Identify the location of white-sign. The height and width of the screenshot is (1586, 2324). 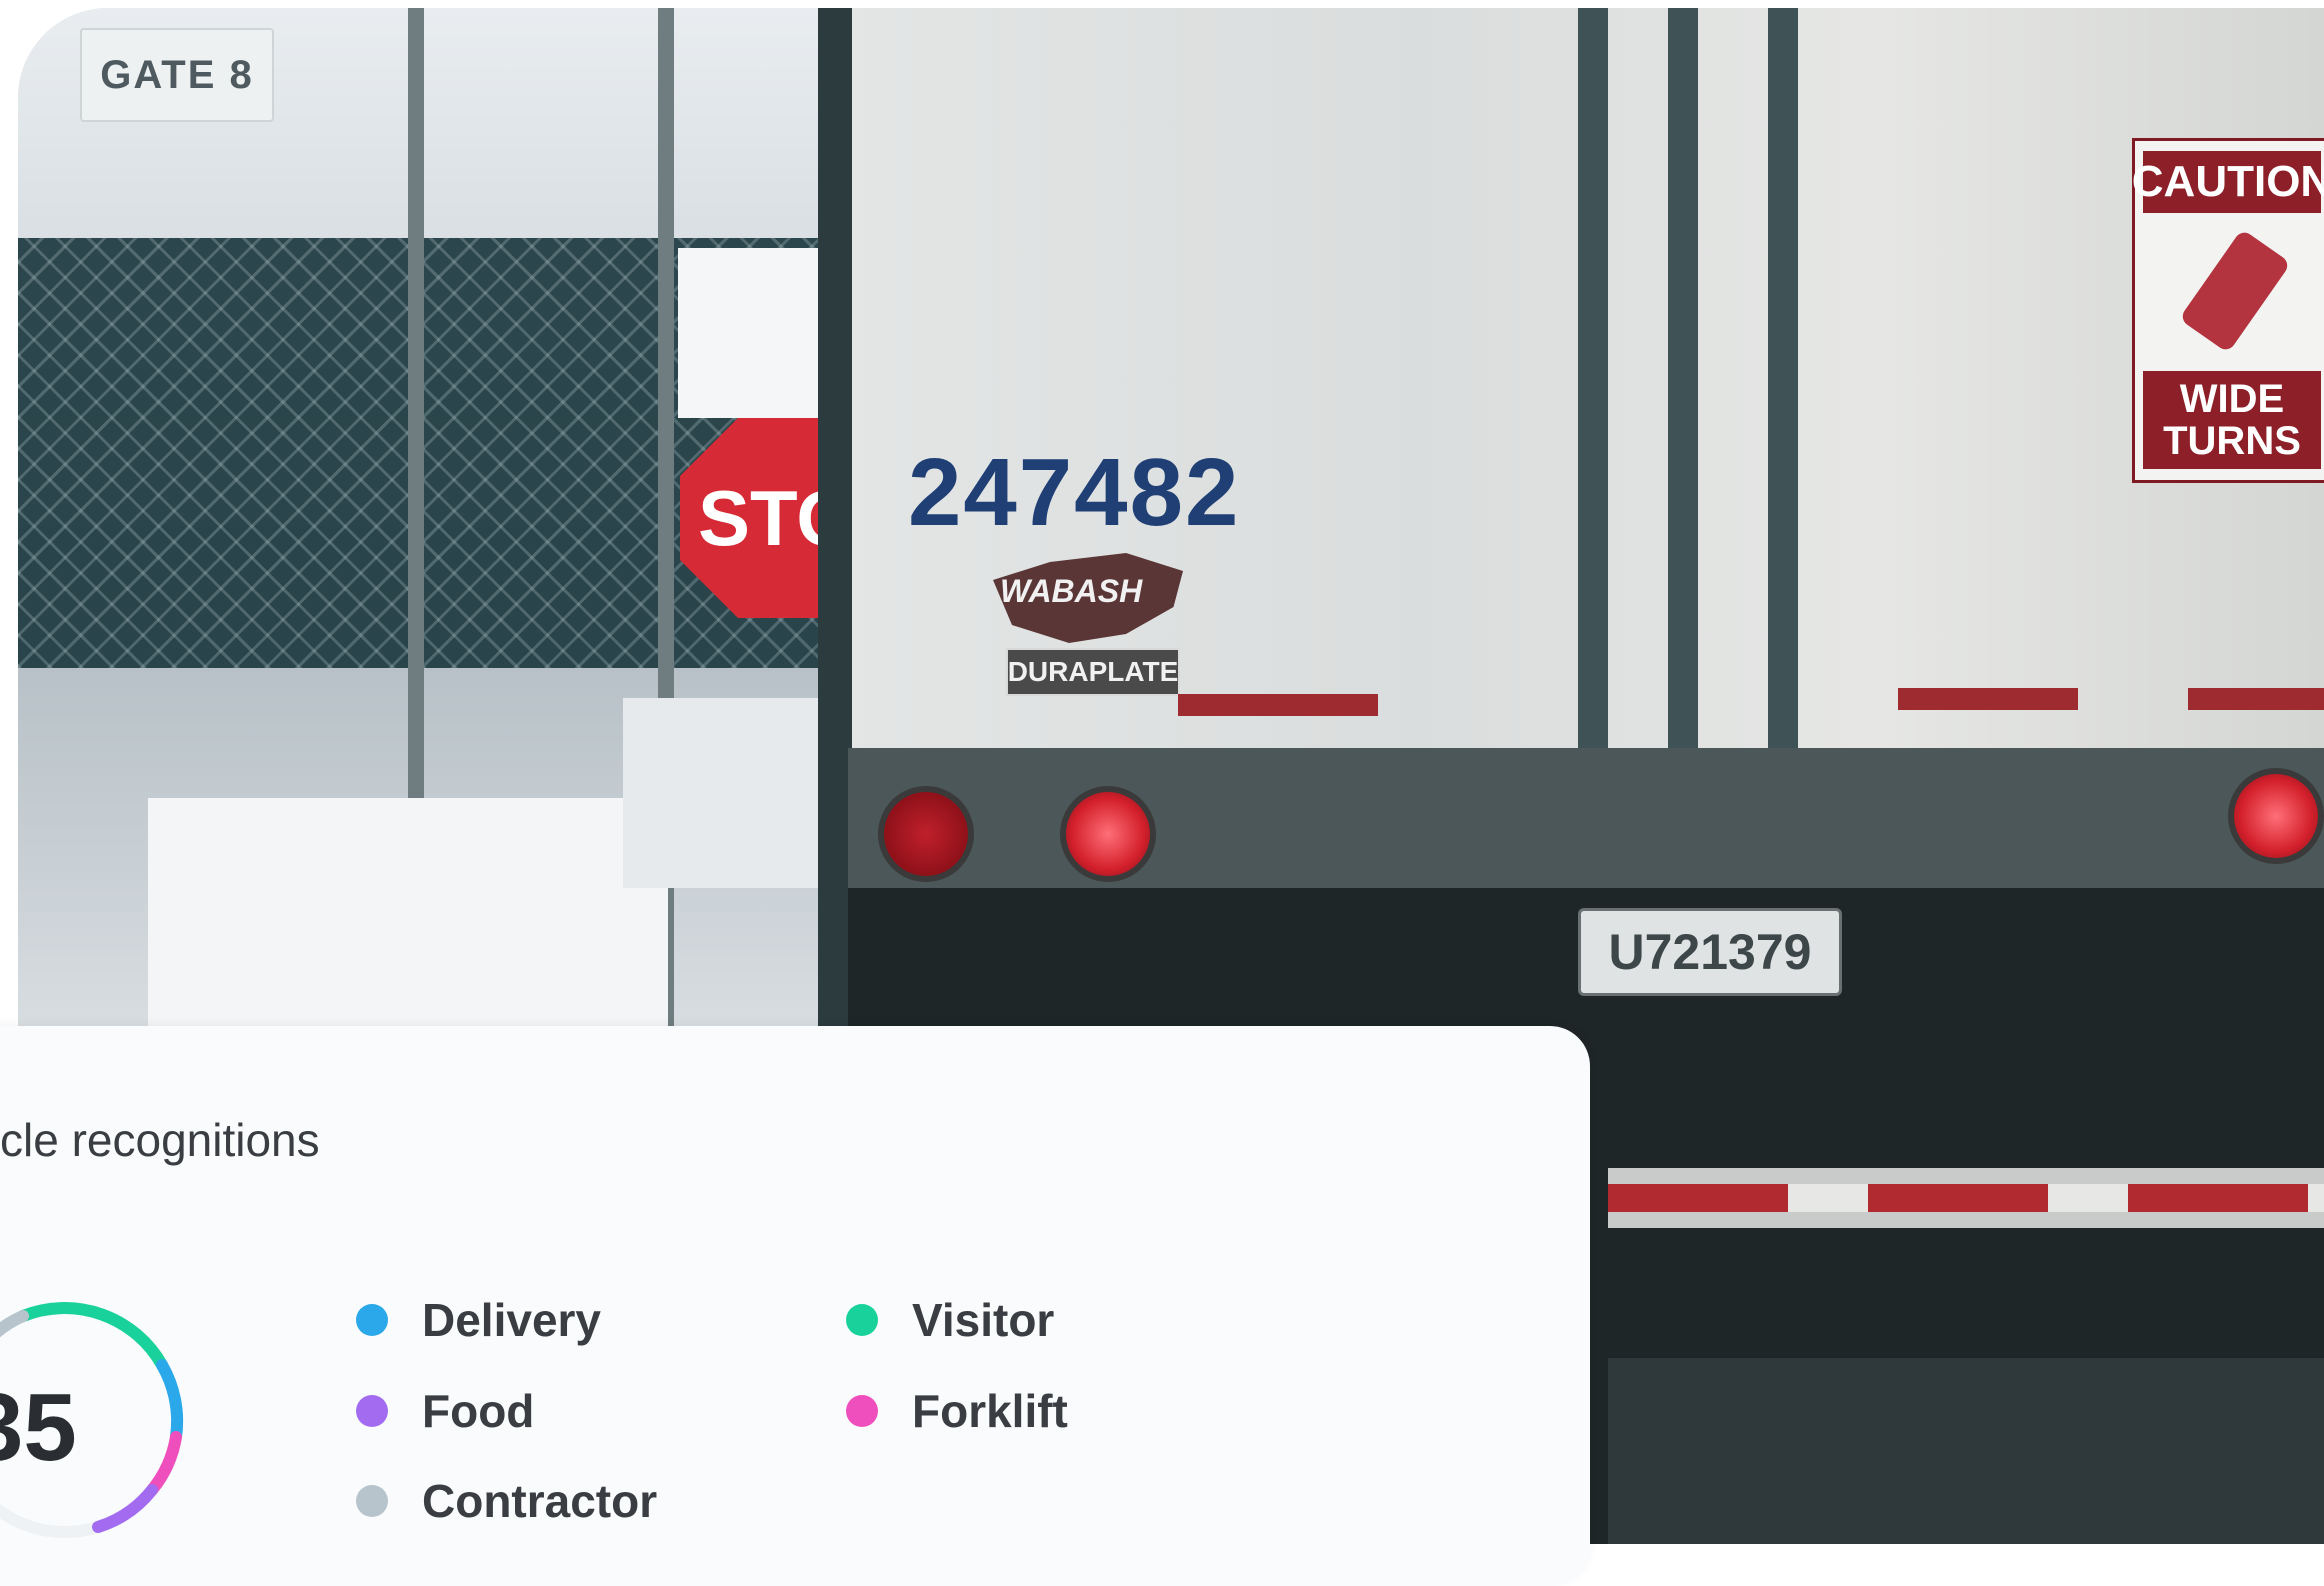
(758, 333).